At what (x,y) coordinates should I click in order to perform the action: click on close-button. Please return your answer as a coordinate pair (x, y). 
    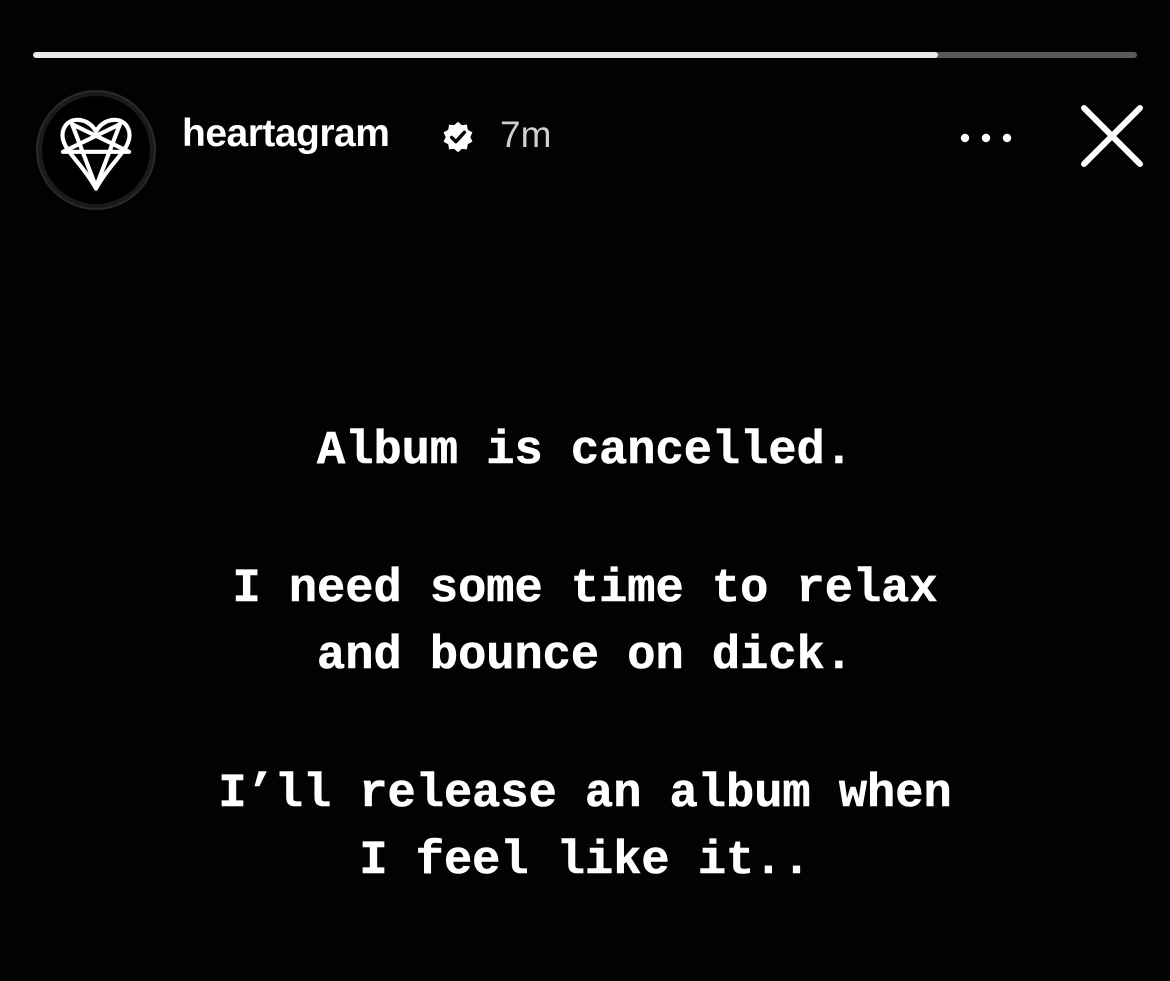
    Looking at the image, I should click on (1112, 136).